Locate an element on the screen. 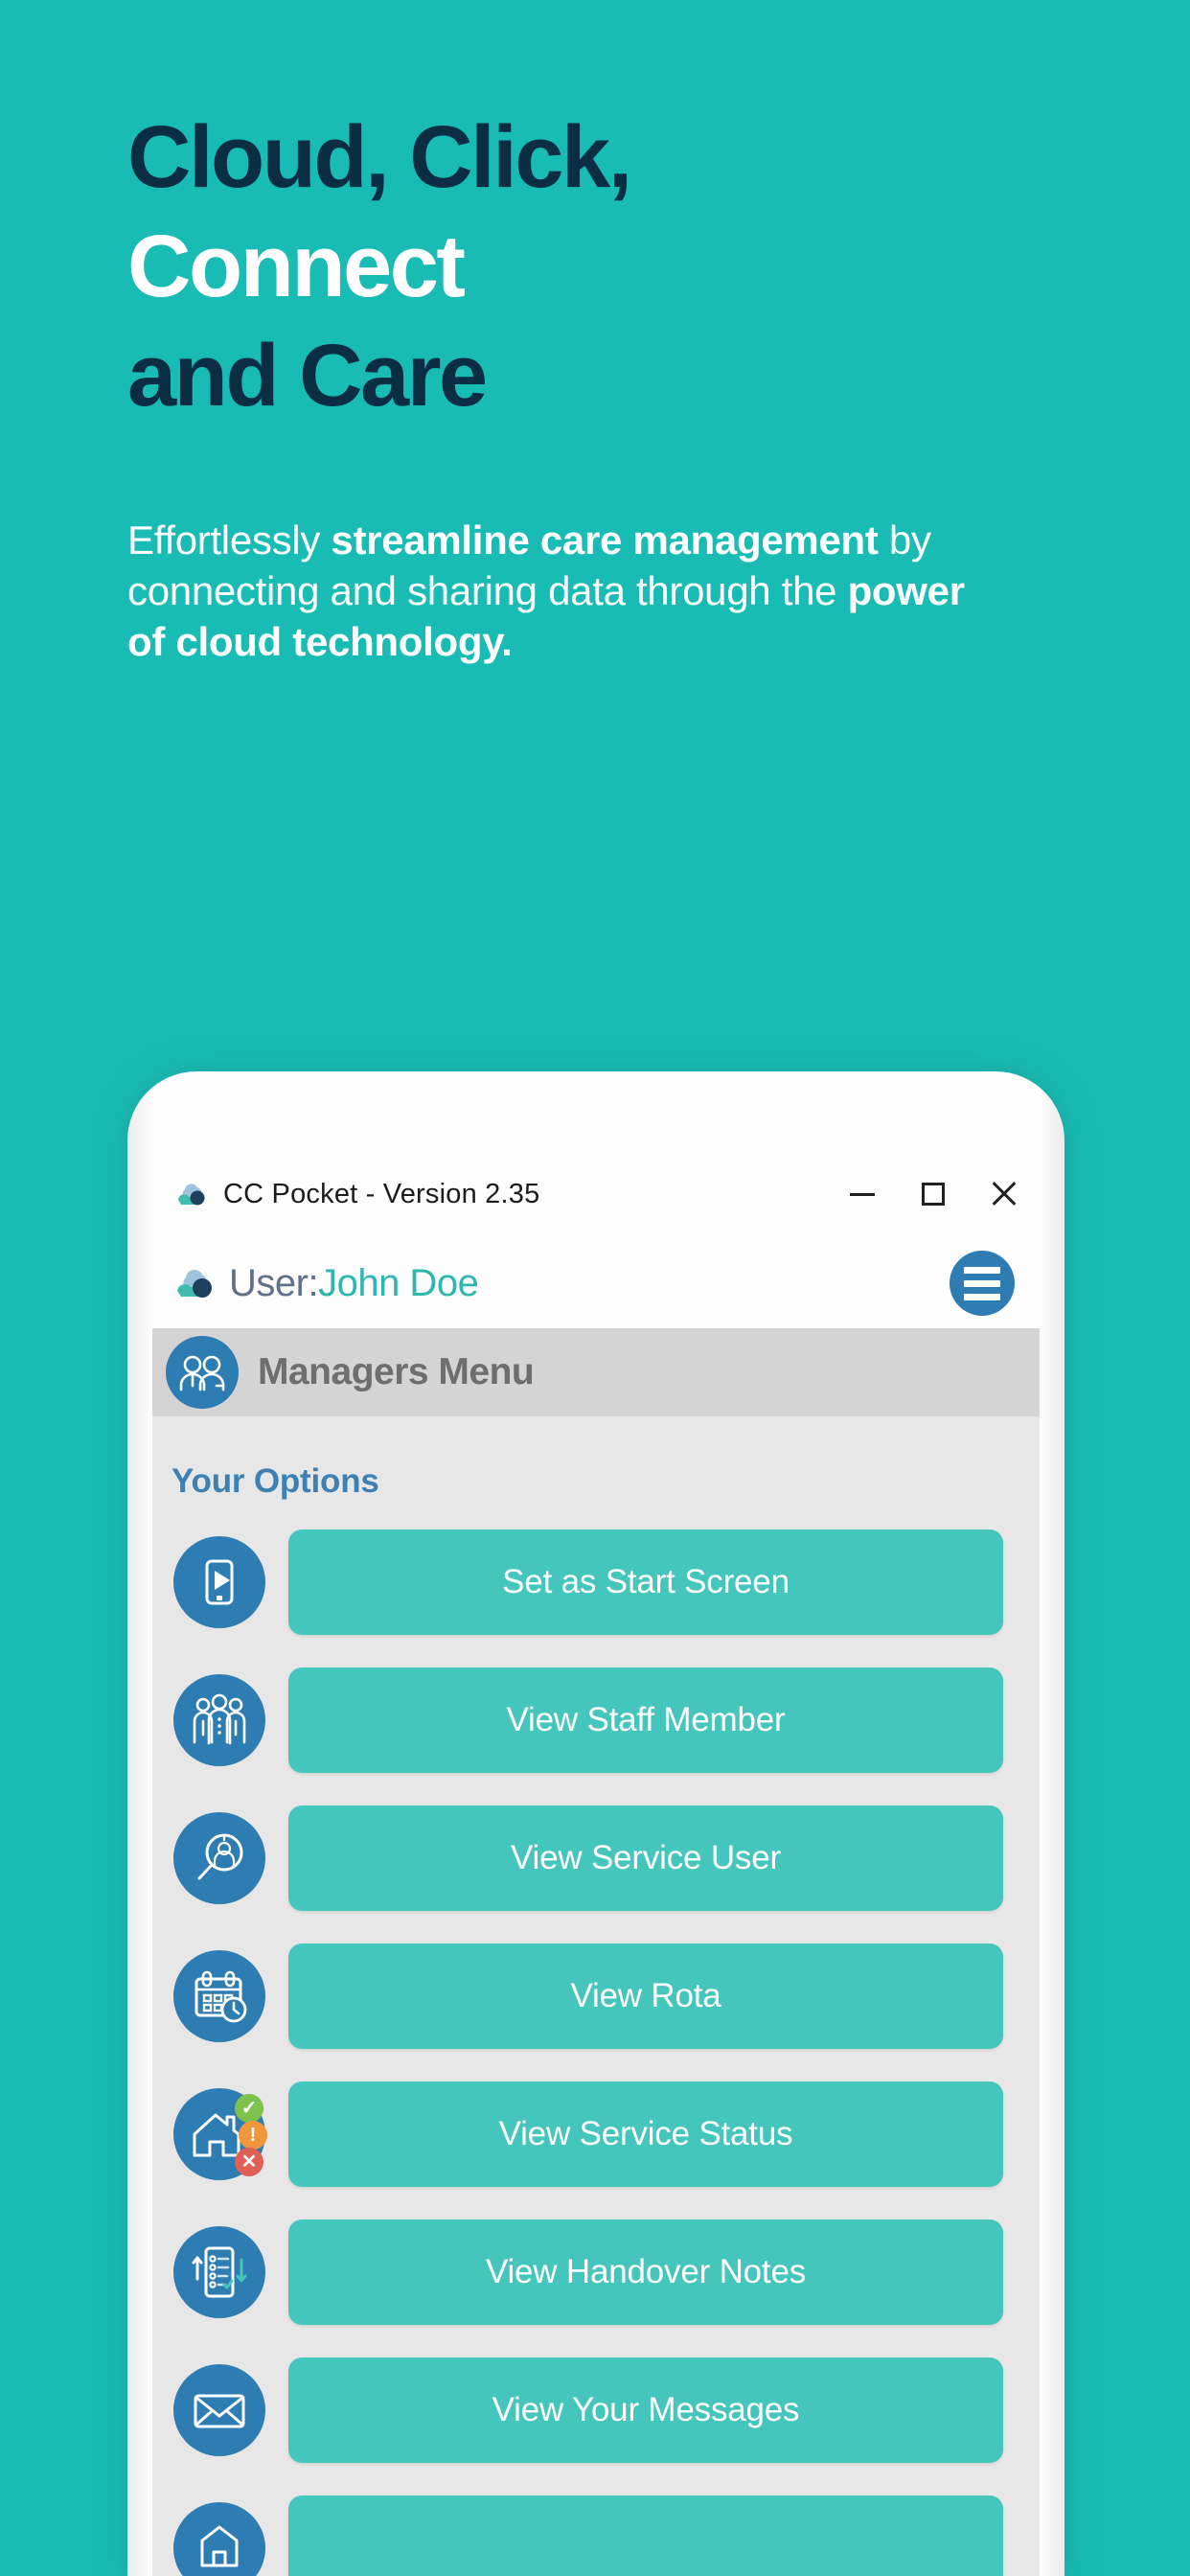 This screenshot has height=2576, width=1190. option-button-view-service-status: View Service Status is located at coordinates (646, 2134).